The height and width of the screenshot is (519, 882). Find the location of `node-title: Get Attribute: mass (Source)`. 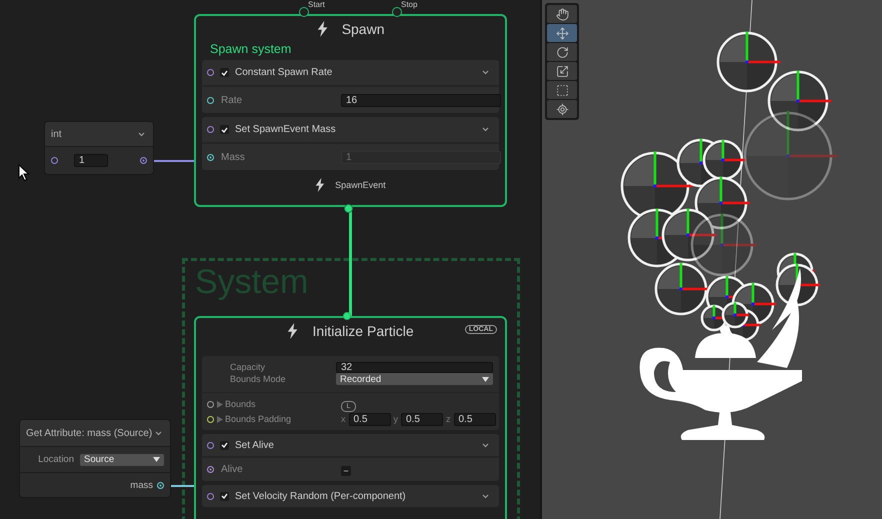

node-title: Get Attribute: mass (Source) is located at coordinates (89, 433).